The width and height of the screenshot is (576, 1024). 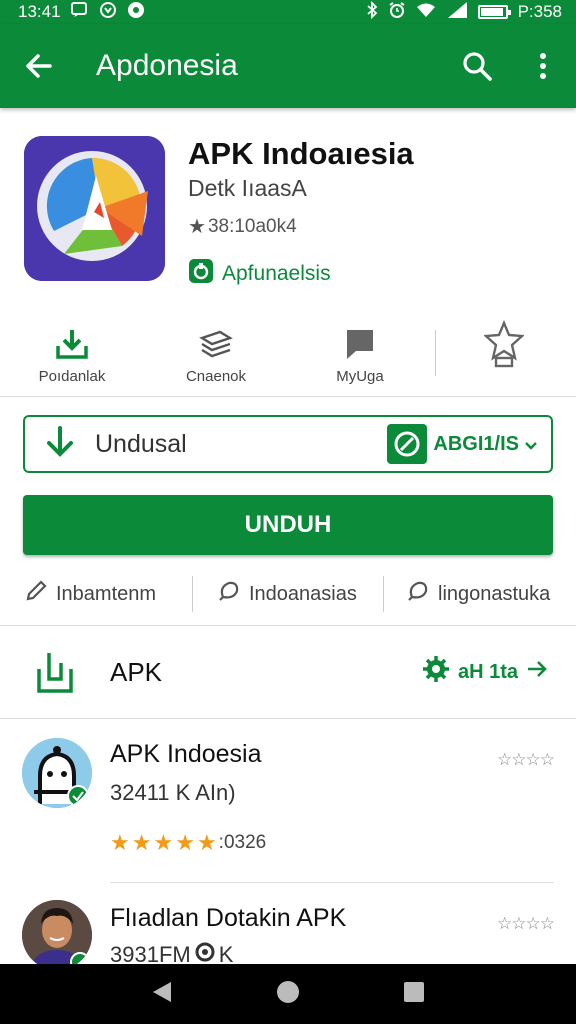 What do you see at coordinates (94, 208) in the screenshot?
I see `app-icon` at bounding box center [94, 208].